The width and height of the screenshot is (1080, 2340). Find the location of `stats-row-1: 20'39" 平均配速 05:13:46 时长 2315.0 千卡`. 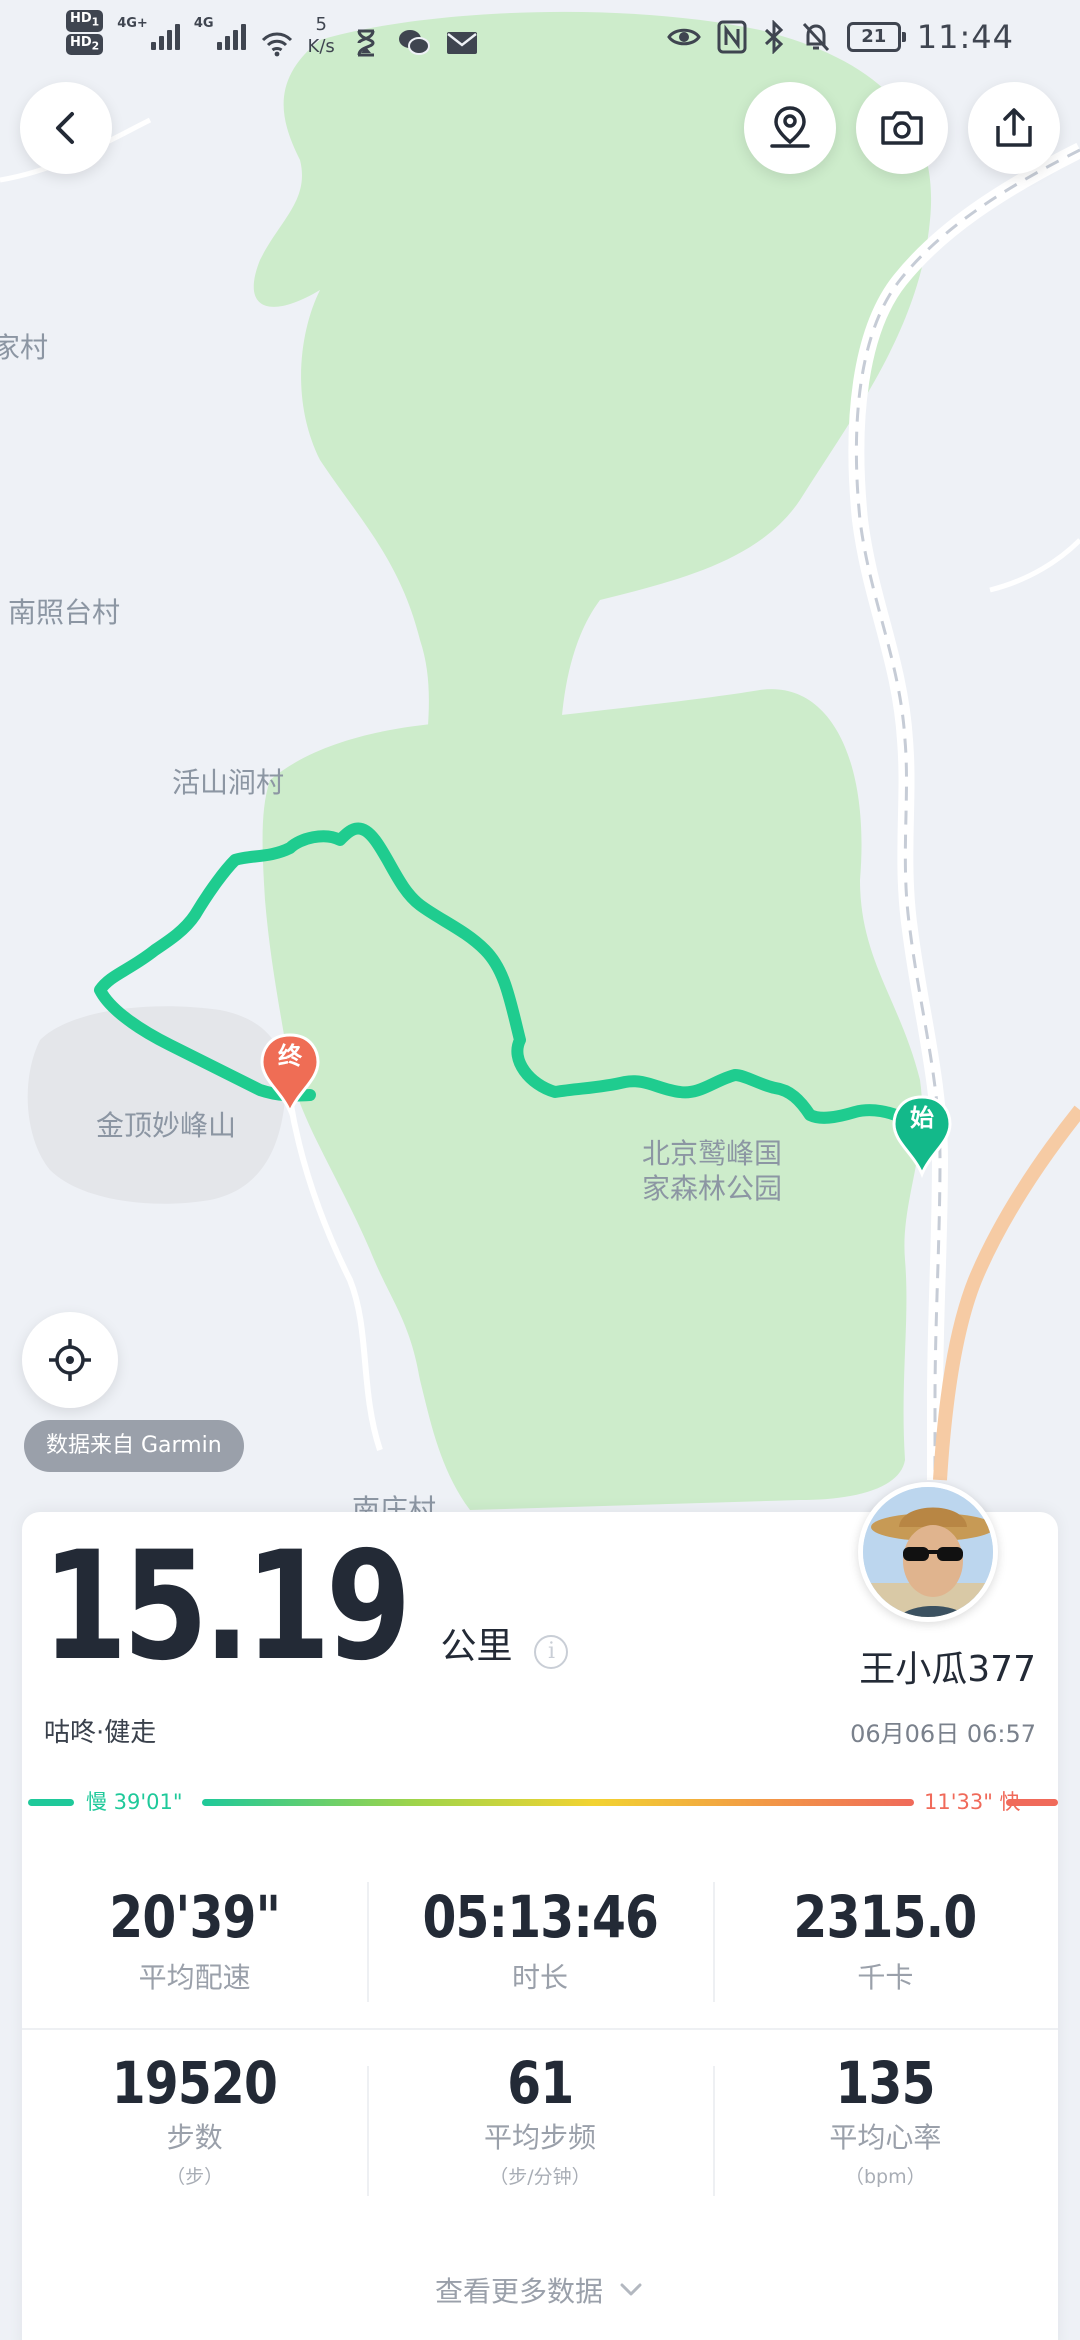

stats-row-1: 20'39" 平均配速 05:13:46 时长 2315.0 千卡 is located at coordinates (540, 1940).